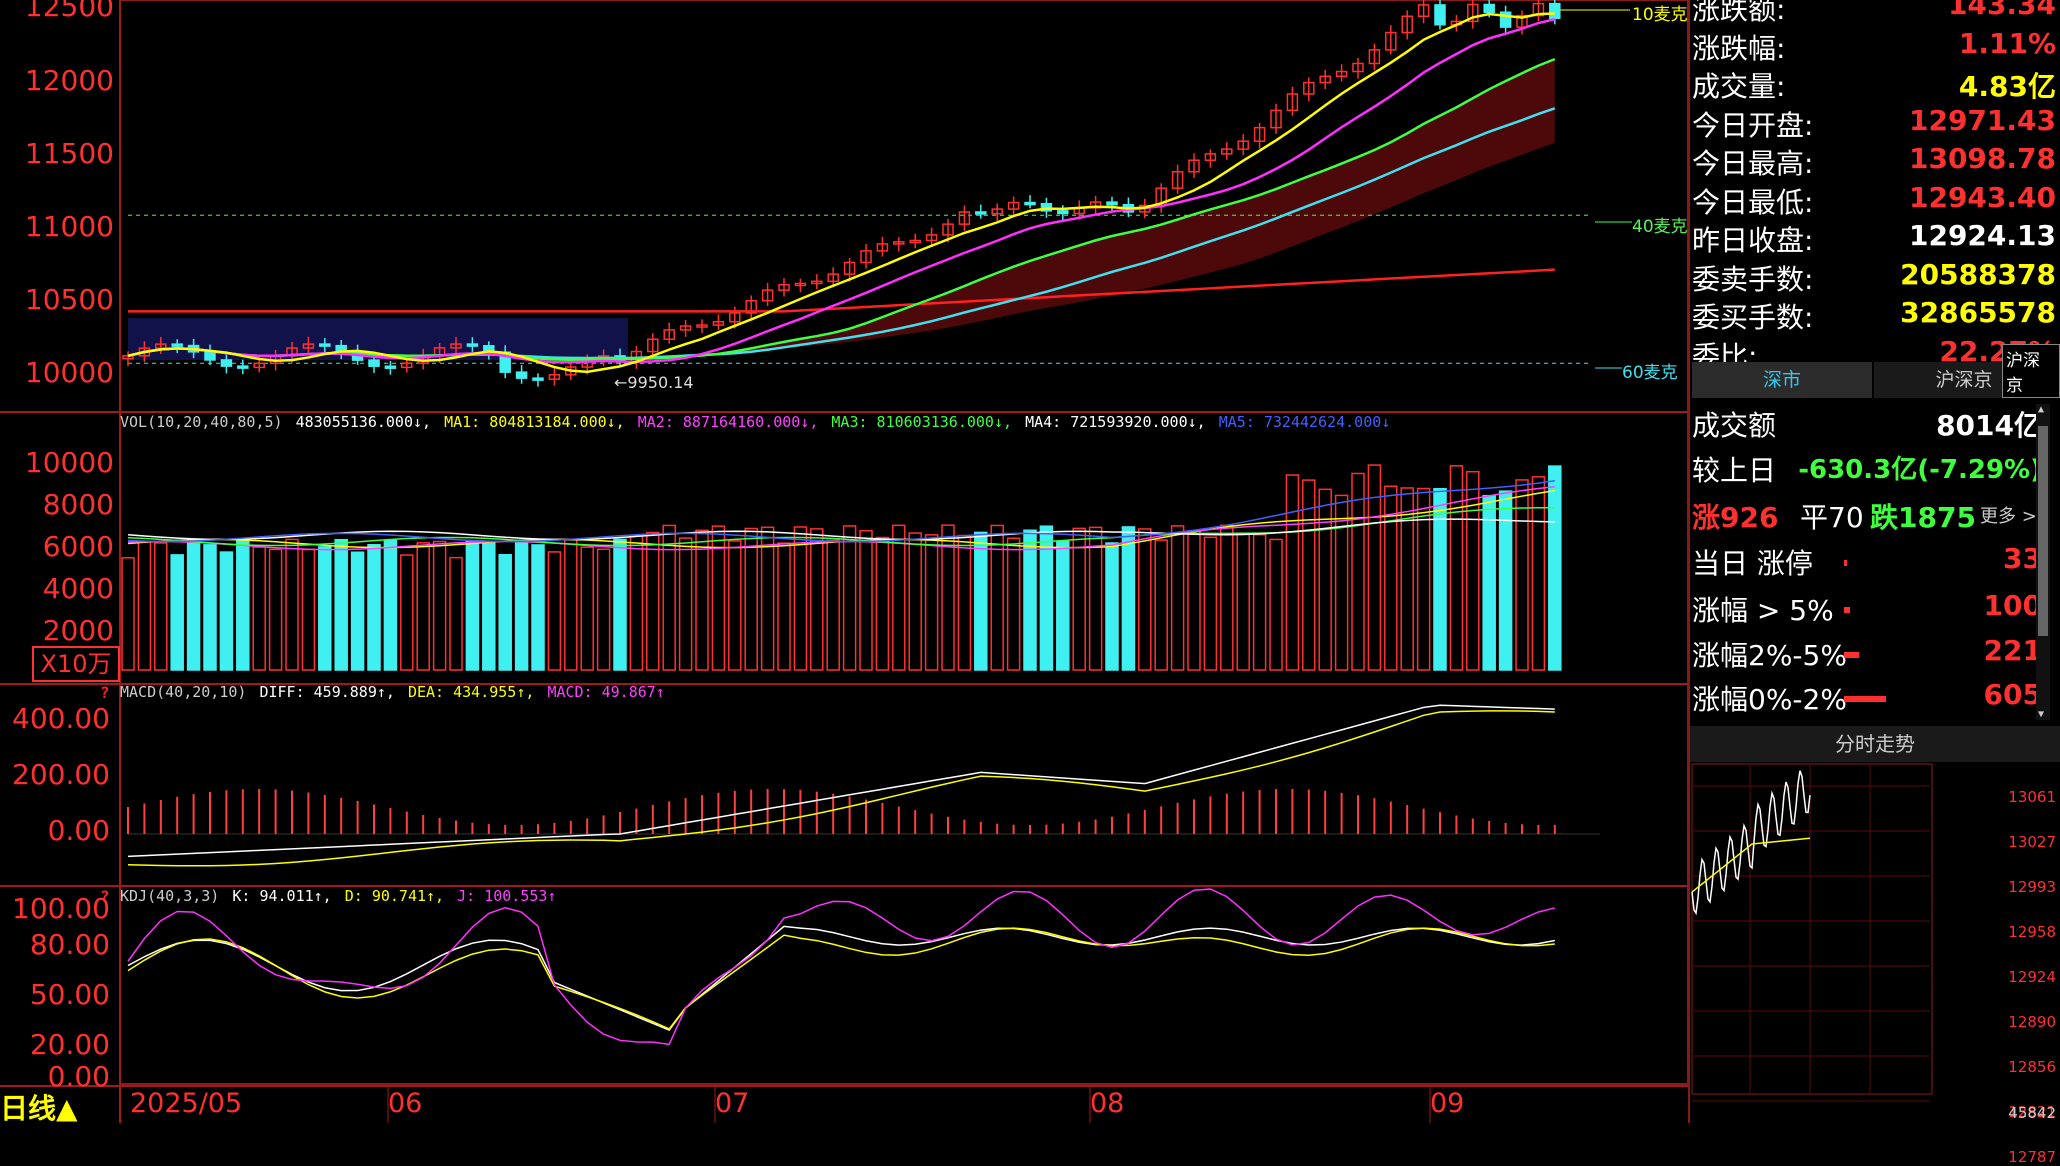  I want to click on quote-row: 成交量: 4.83亿, so click(1873, 84).